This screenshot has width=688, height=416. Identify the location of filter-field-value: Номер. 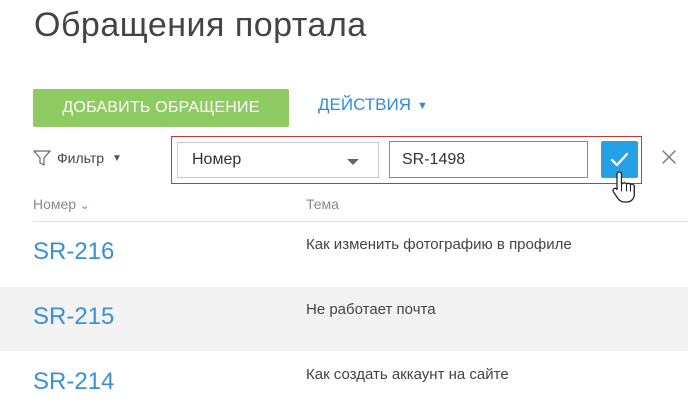
(217, 159).